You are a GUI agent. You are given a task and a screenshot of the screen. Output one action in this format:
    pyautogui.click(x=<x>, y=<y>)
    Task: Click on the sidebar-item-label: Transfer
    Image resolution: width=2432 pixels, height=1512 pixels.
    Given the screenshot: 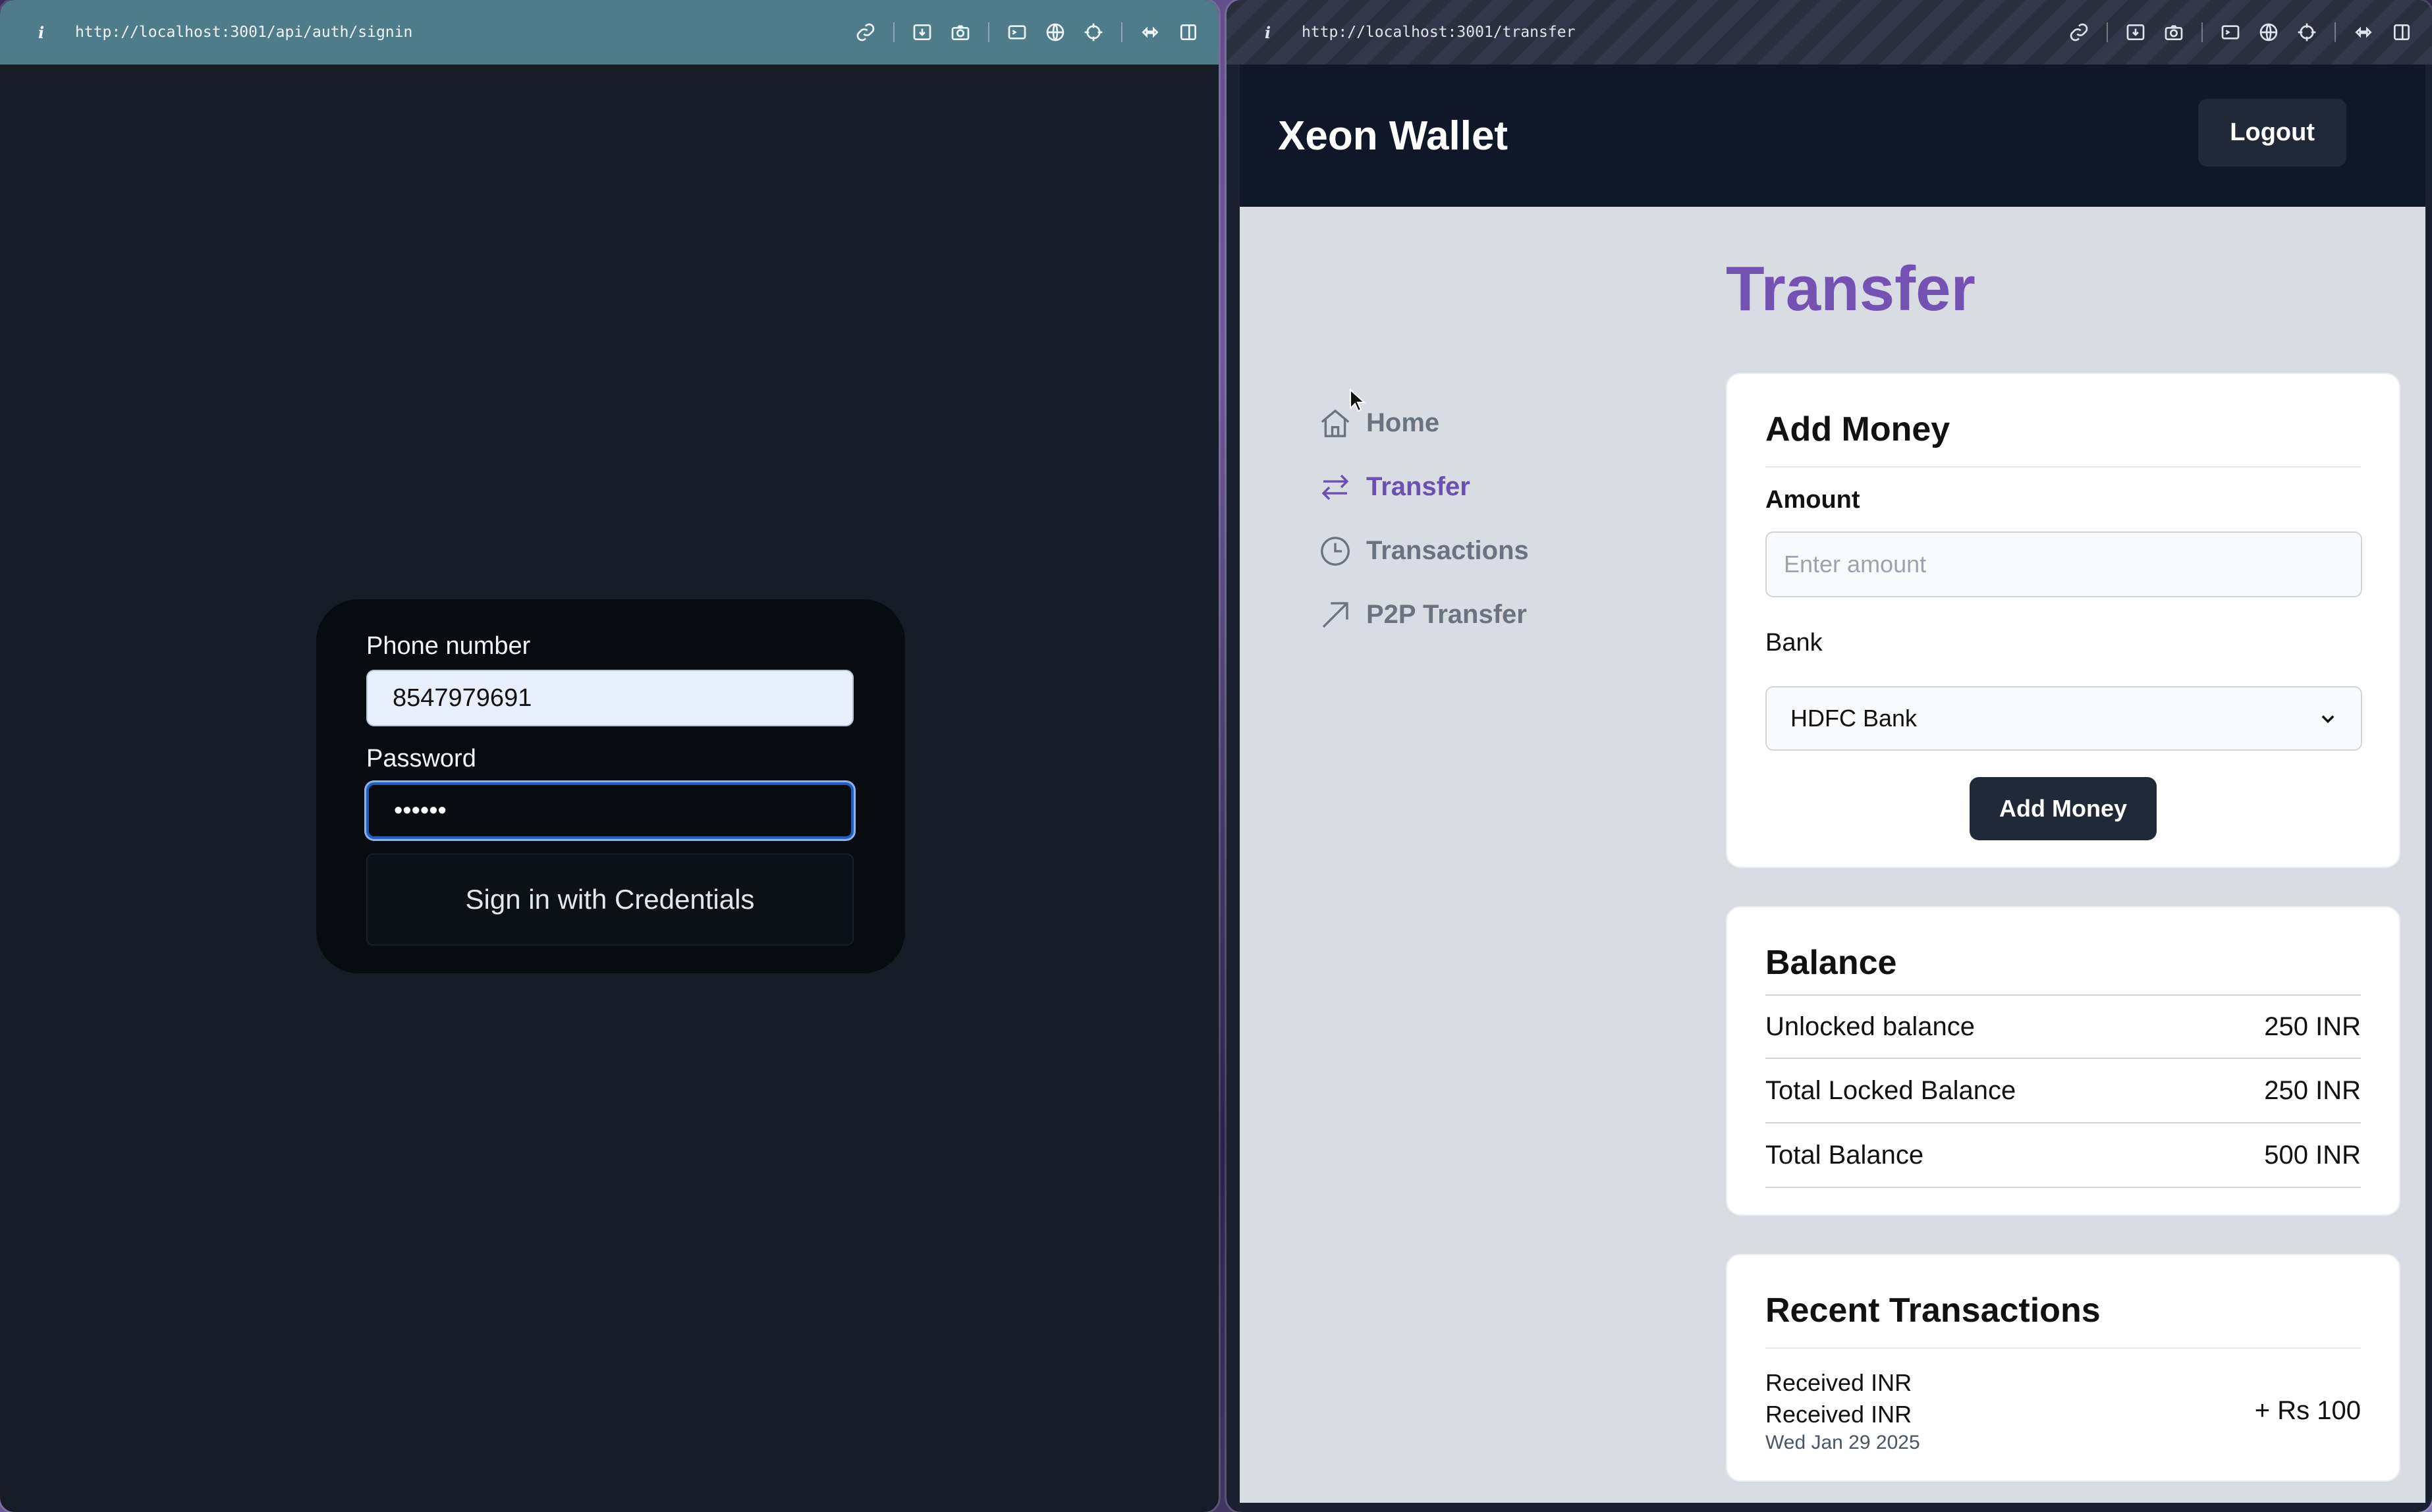 What is the action you would take?
    pyautogui.click(x=1418, y=487)
    